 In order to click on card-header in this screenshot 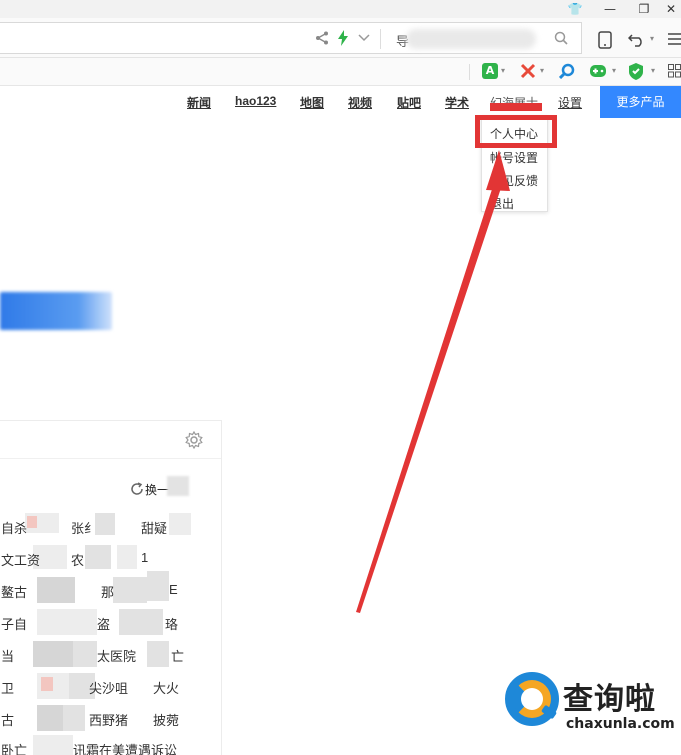, I will do `click(110, 440)`.